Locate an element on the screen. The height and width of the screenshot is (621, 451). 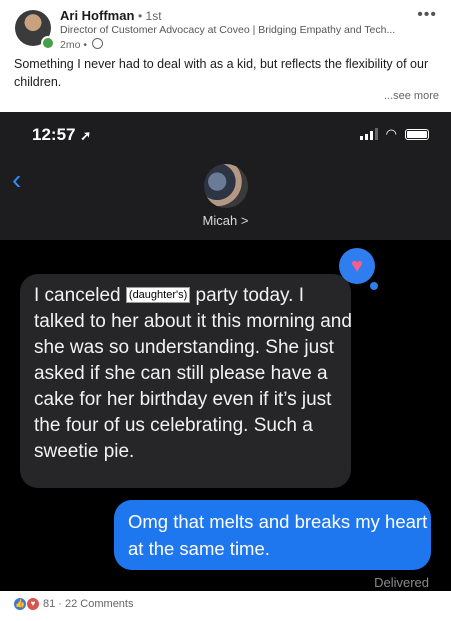
status-icons: ◠ is located at coordinates (394, 134).